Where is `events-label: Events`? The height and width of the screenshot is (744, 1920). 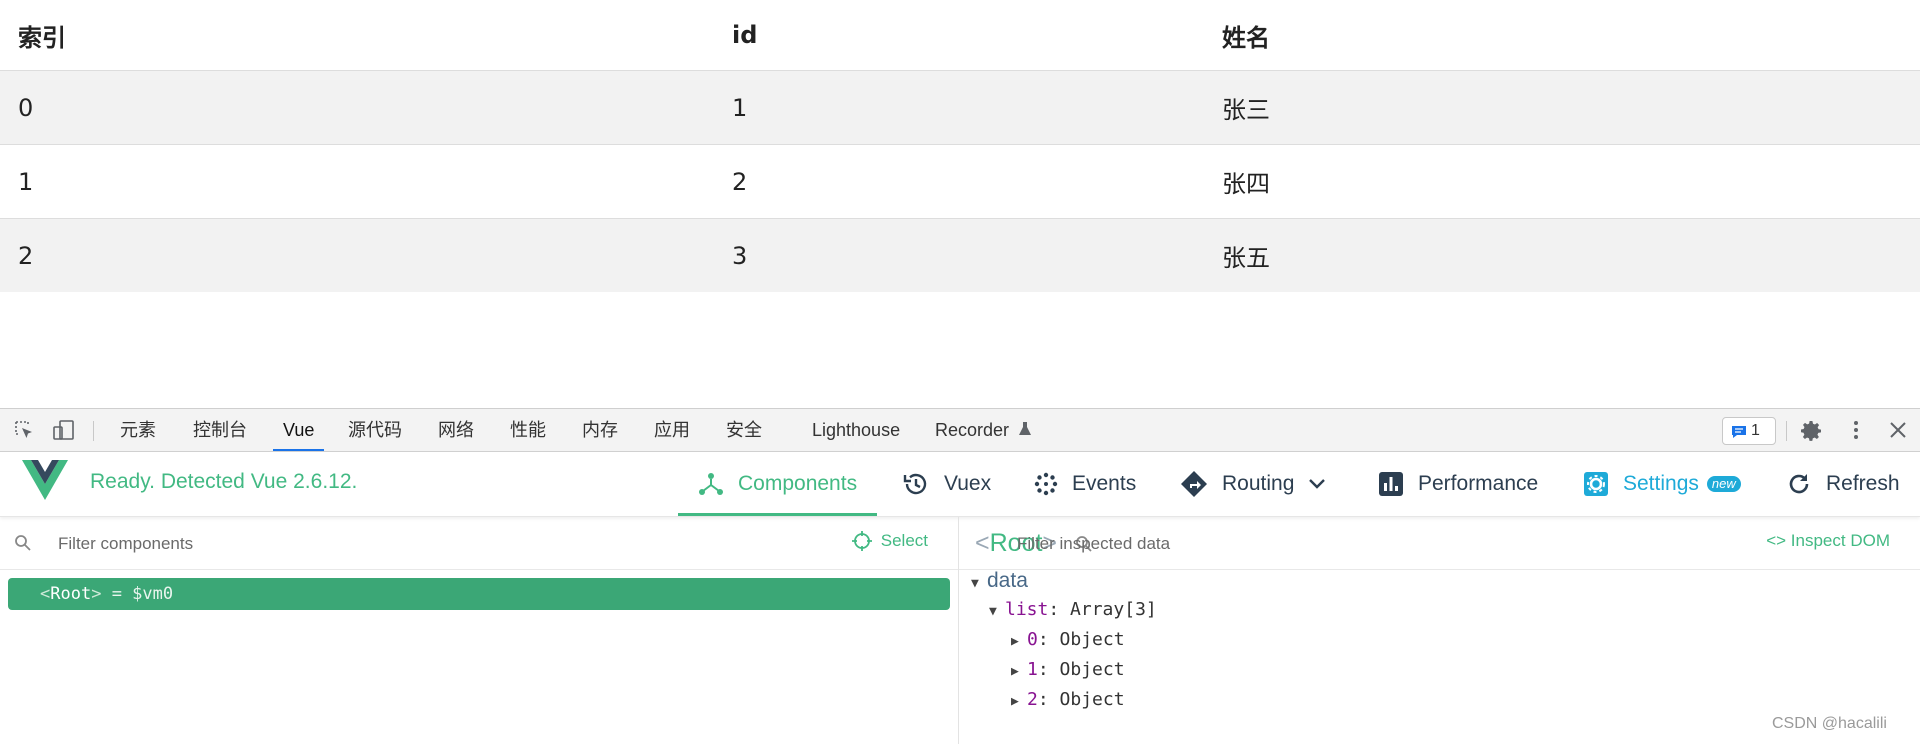
events-label: Events is located at coordinates (1104, 483).